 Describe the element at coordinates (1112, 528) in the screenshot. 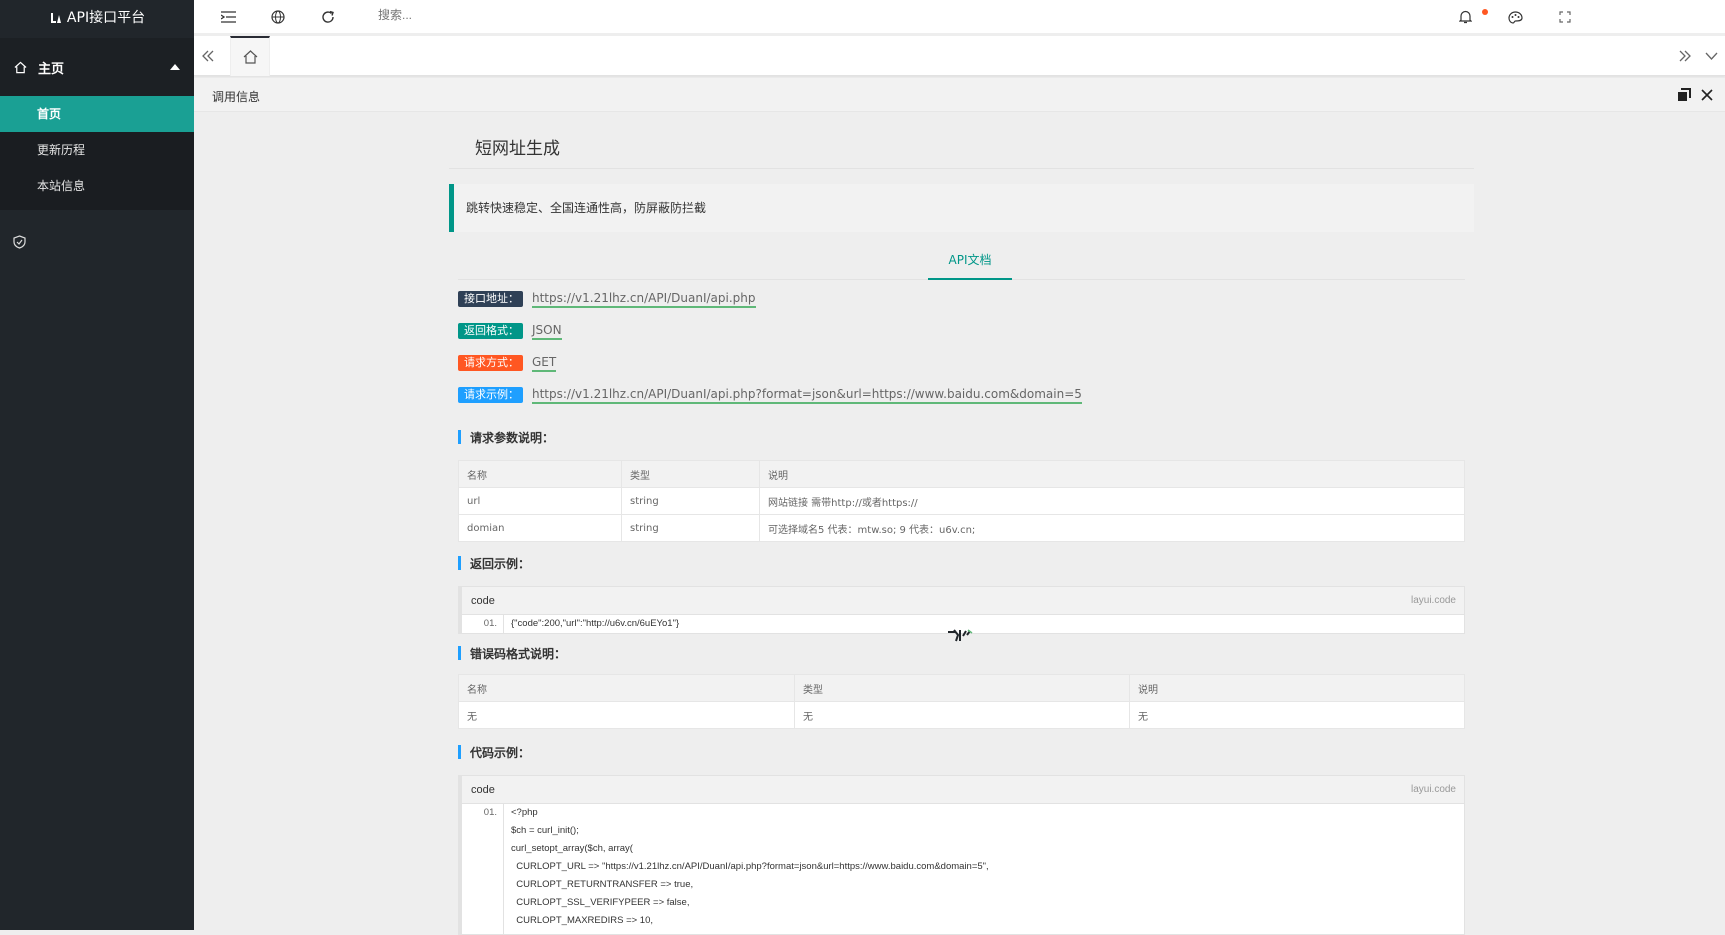

I see `table-cell: 可选择域名5 代表：mtw.so; 9 代表：u6v.cn;` at that location.